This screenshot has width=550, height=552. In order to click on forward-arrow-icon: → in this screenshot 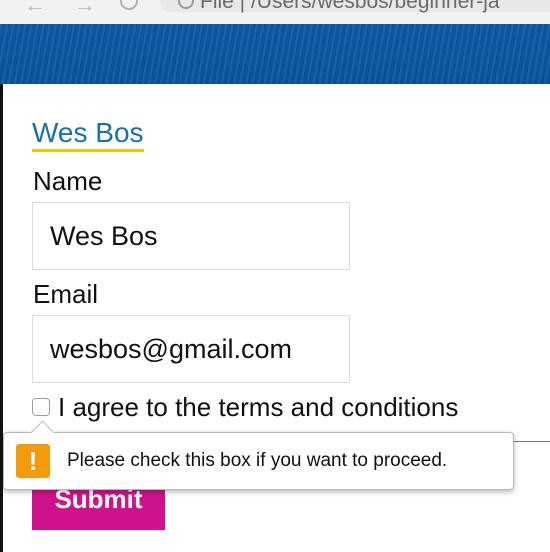, I will do `click(85, 9)`.